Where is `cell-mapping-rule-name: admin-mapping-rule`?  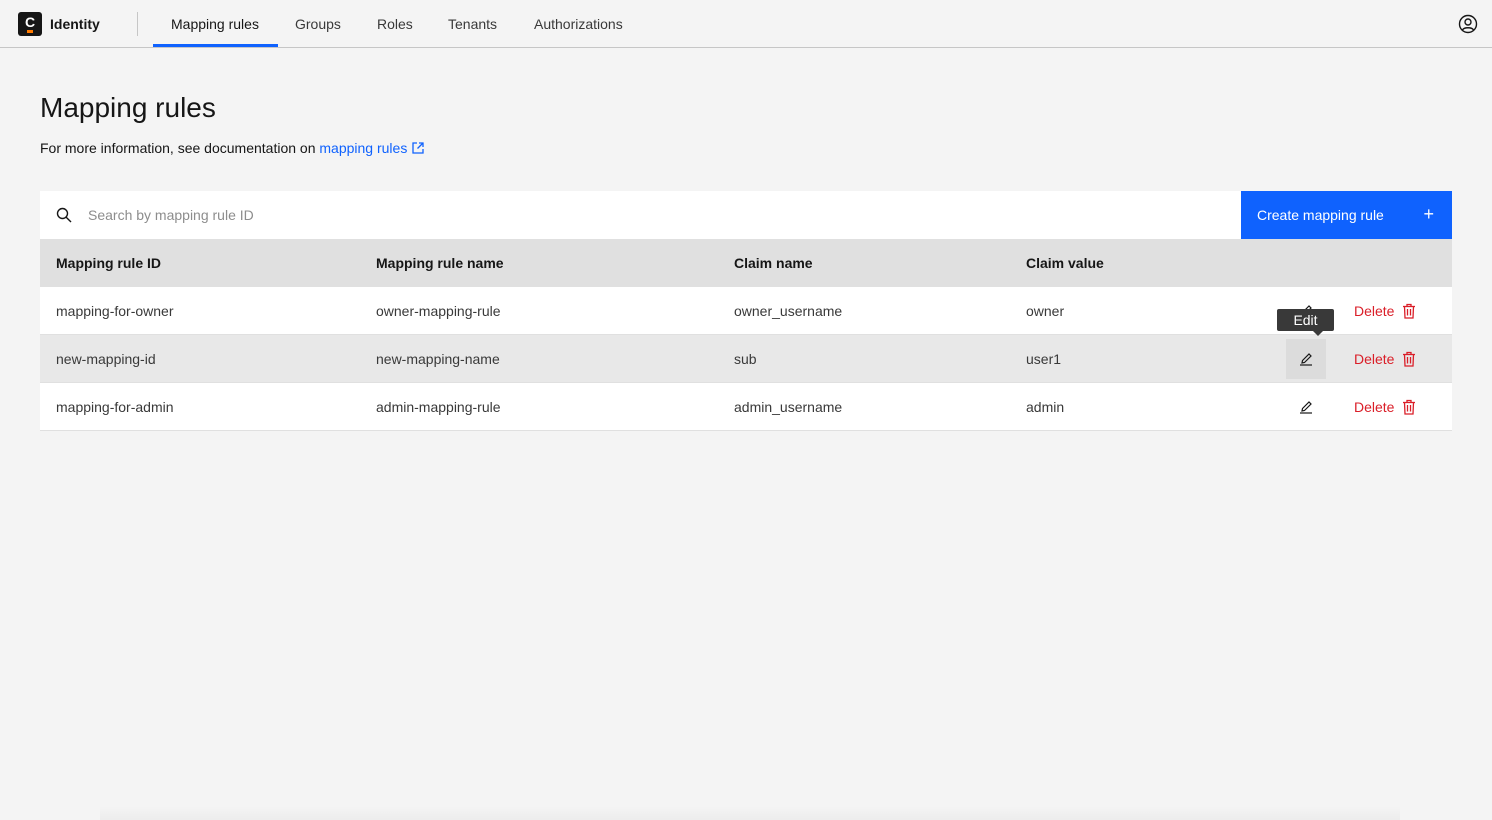 cell-mapping-rule-name: admin-mapping-rule is located at coordinates (438, 407).